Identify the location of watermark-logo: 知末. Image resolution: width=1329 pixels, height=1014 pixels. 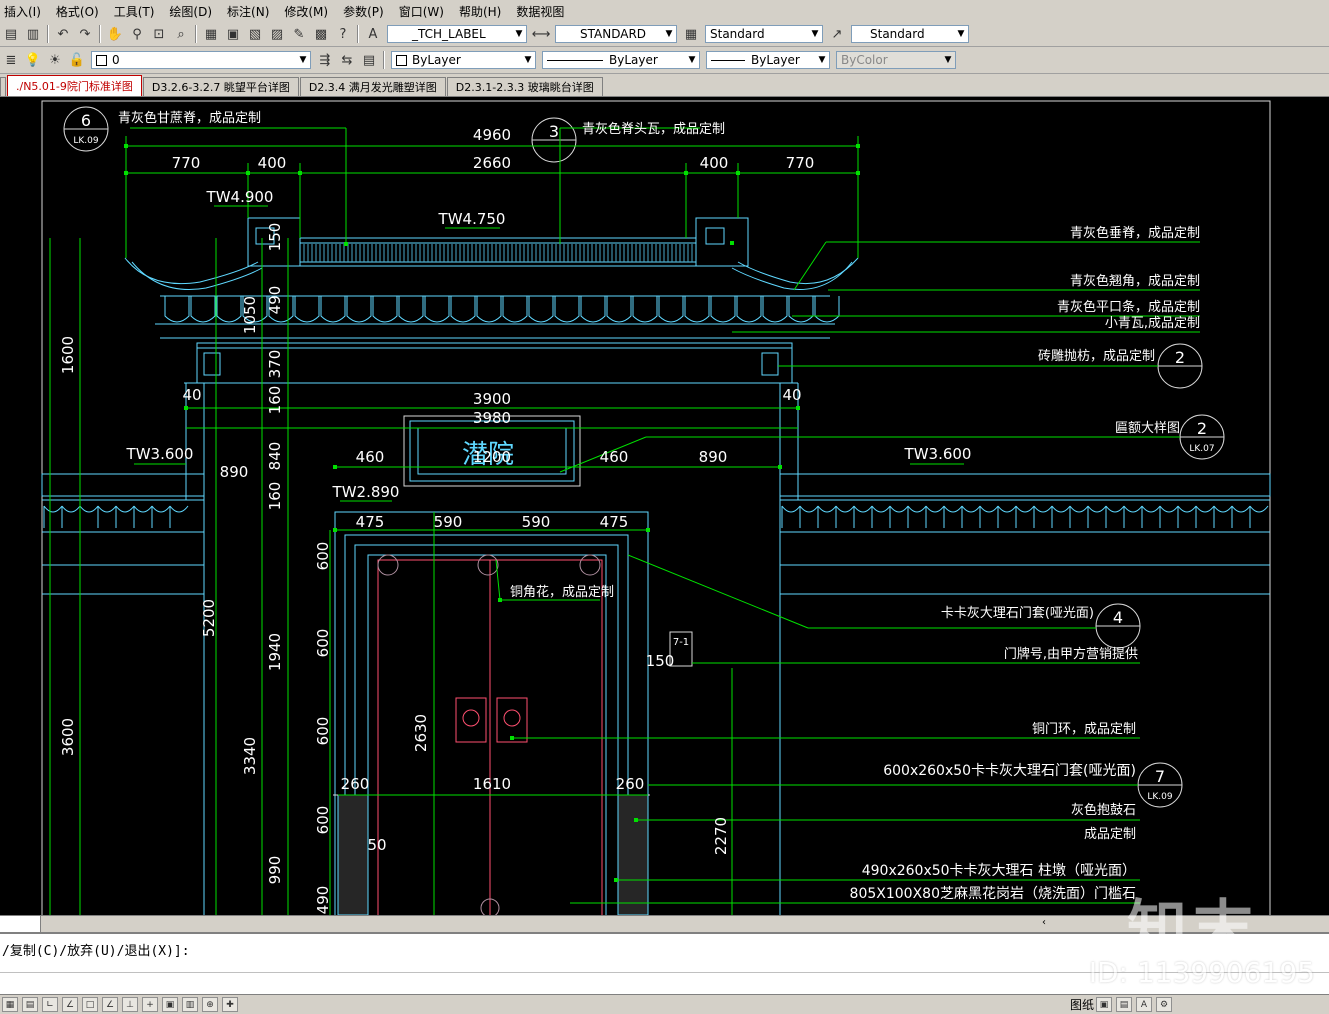
(1193, 929).